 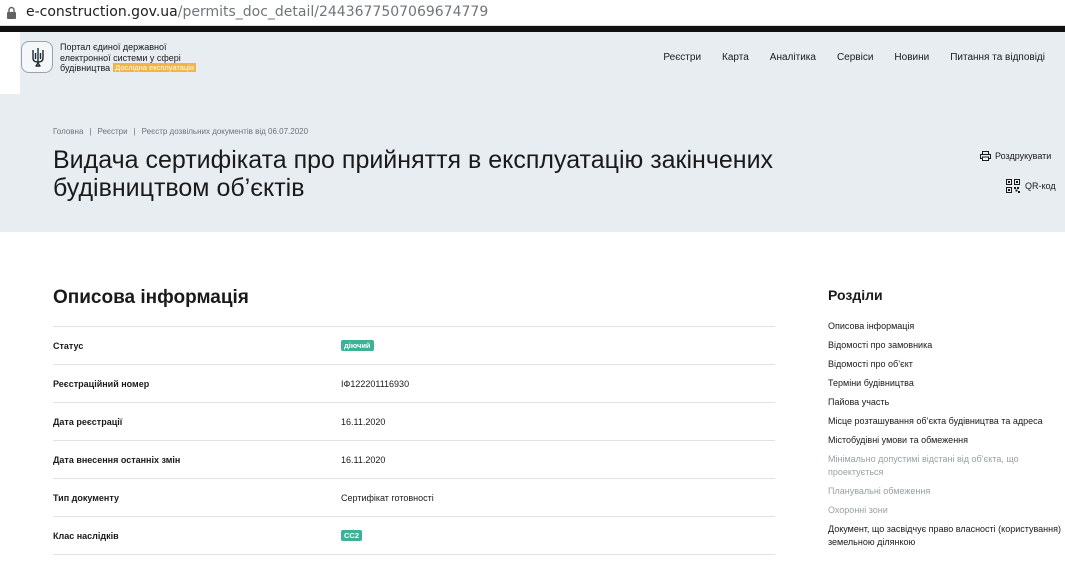 What do you see at coordinates (793, 57) in the screenshot?
I see `nav-analytics: Аналітика` at bounding box center [793, 57].